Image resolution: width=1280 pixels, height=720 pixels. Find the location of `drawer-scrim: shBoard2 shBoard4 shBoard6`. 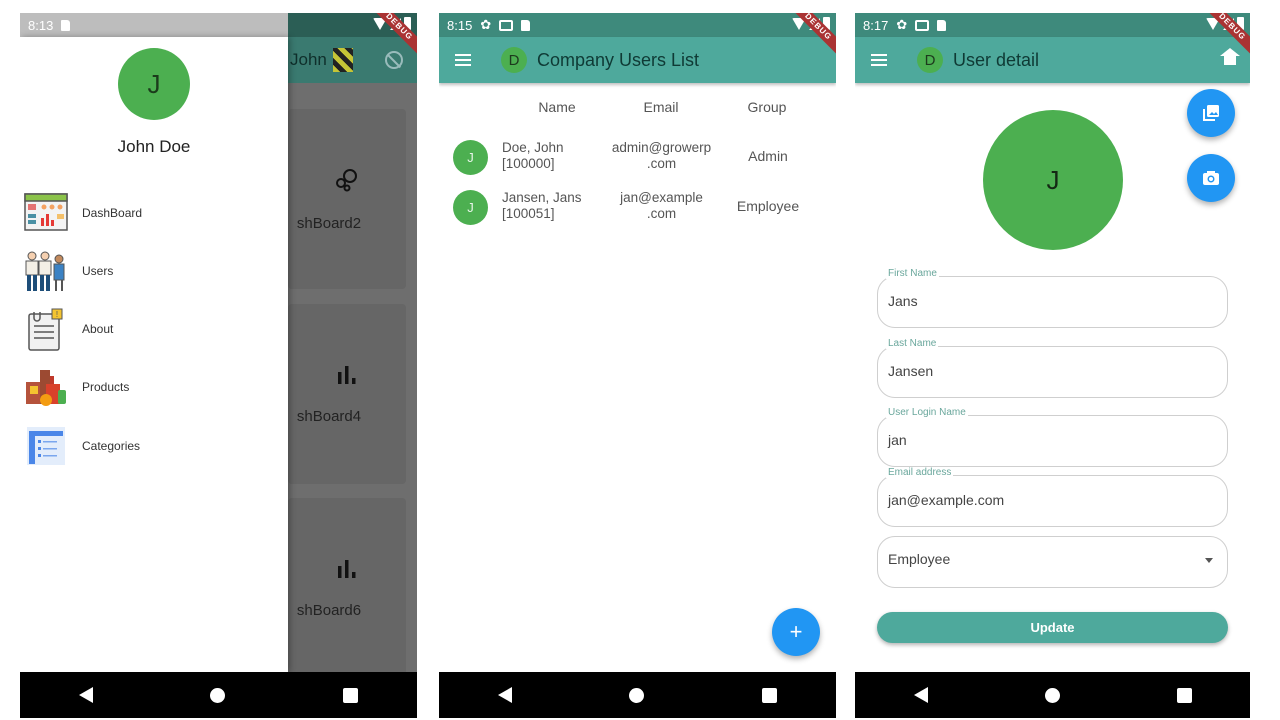

drawer-scrim: shBoard2 shBoard4 shBoard6 is located at coordinates (352, 380).